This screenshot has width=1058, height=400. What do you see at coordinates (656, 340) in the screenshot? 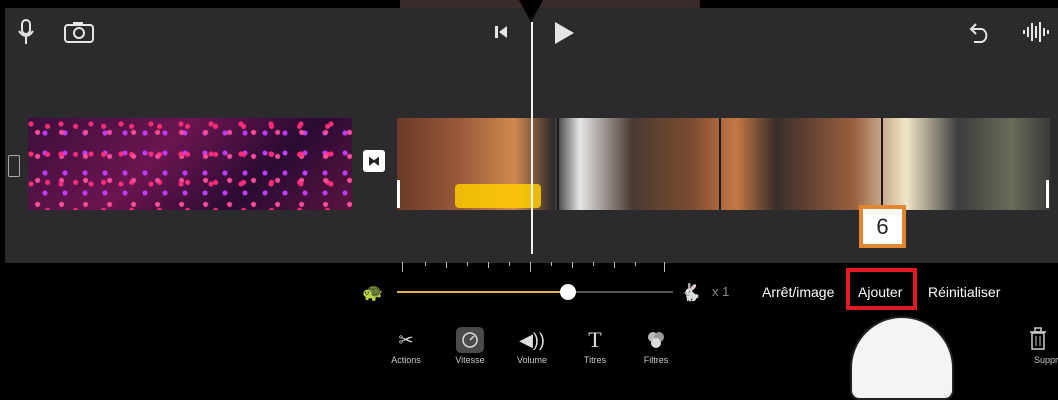
I see `filters-icon` at bounding box center [656, 340].